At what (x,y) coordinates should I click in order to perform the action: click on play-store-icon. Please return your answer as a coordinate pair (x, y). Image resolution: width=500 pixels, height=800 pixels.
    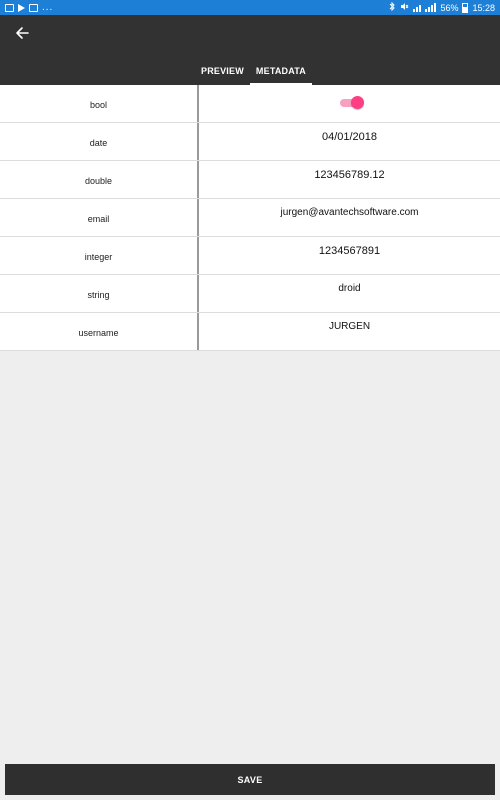
    Looking at the image, I should click on (21, 7).